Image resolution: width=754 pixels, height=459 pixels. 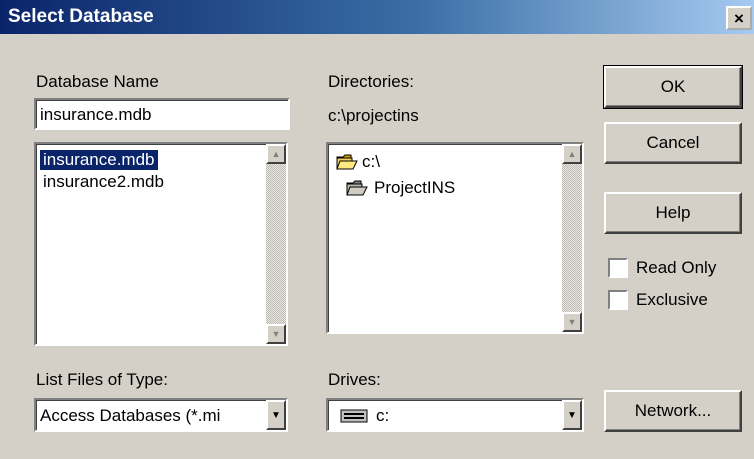 I want to click on read-only-checkbox, so click(x=618, y=268).